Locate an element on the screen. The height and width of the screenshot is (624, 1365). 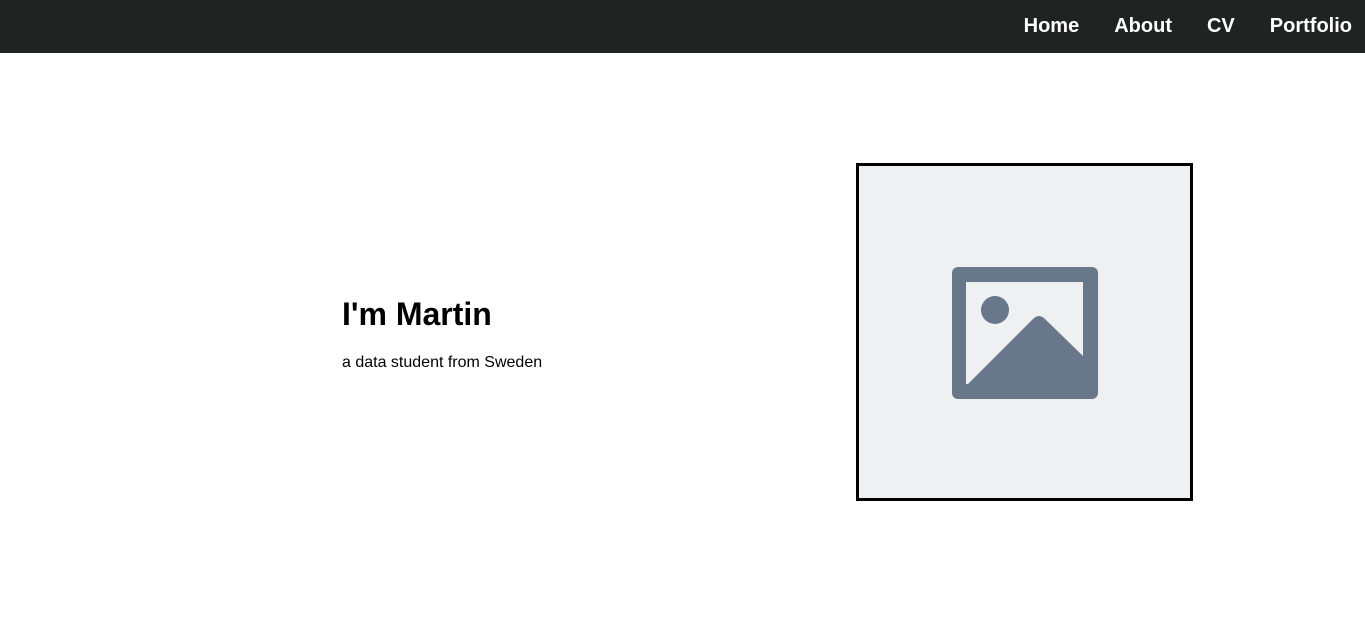
image-placeholder-icon is located at coordinates (1025, 333).